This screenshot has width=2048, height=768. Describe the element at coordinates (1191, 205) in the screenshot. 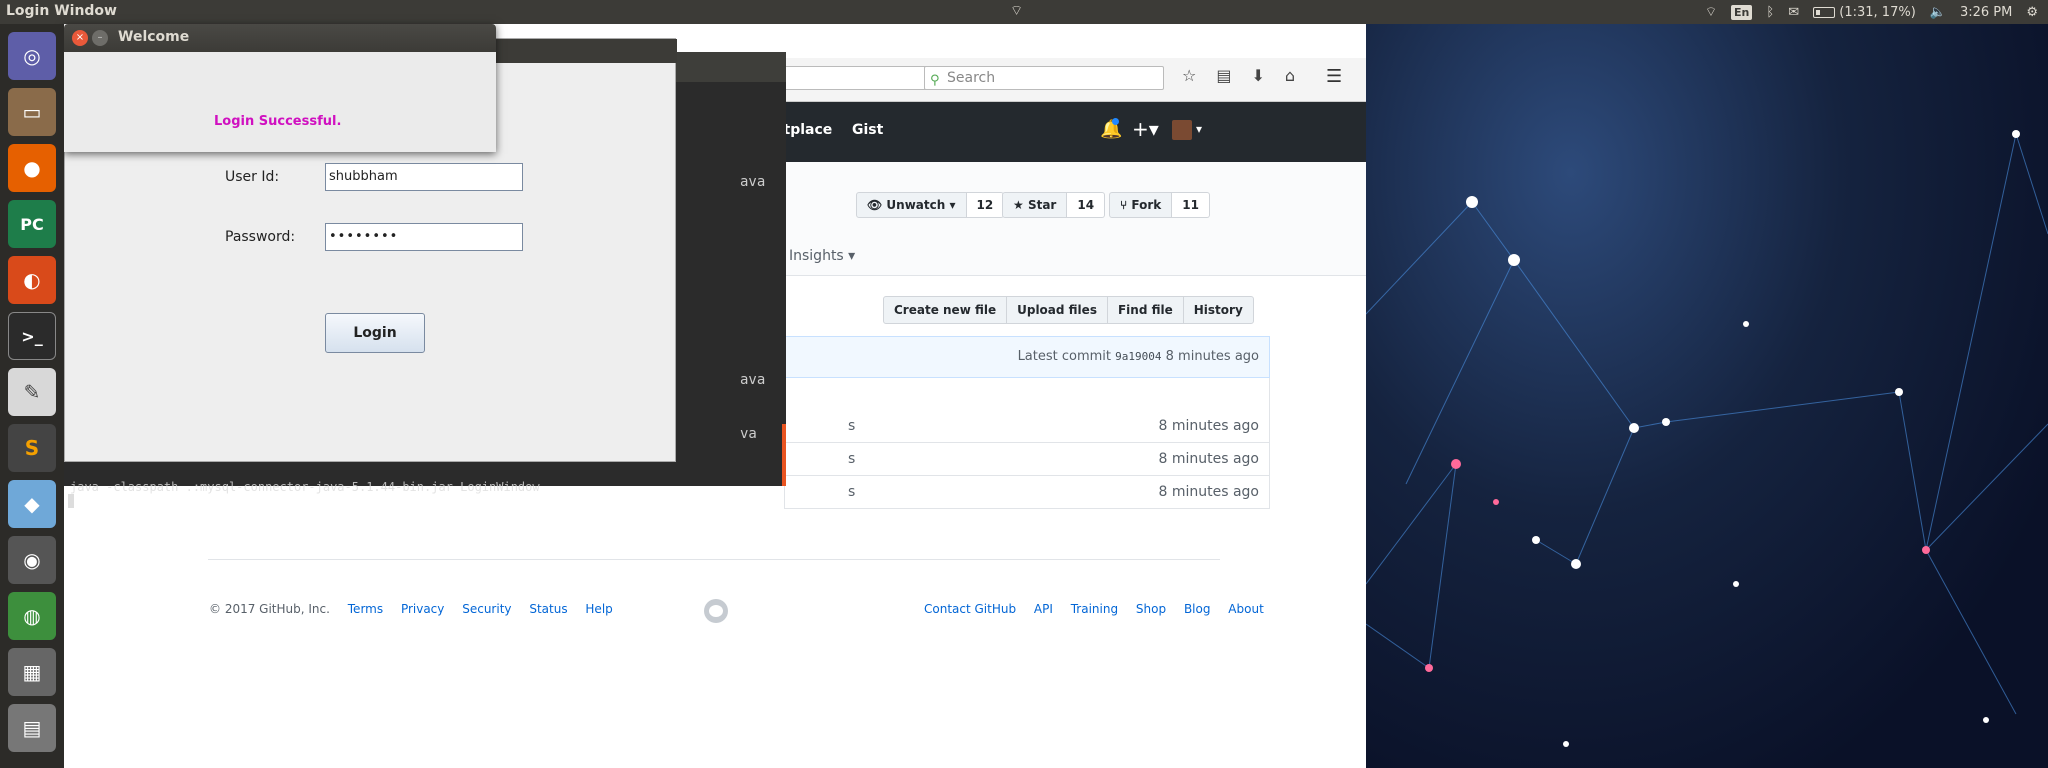

I see `fork-count: 11` at that location.